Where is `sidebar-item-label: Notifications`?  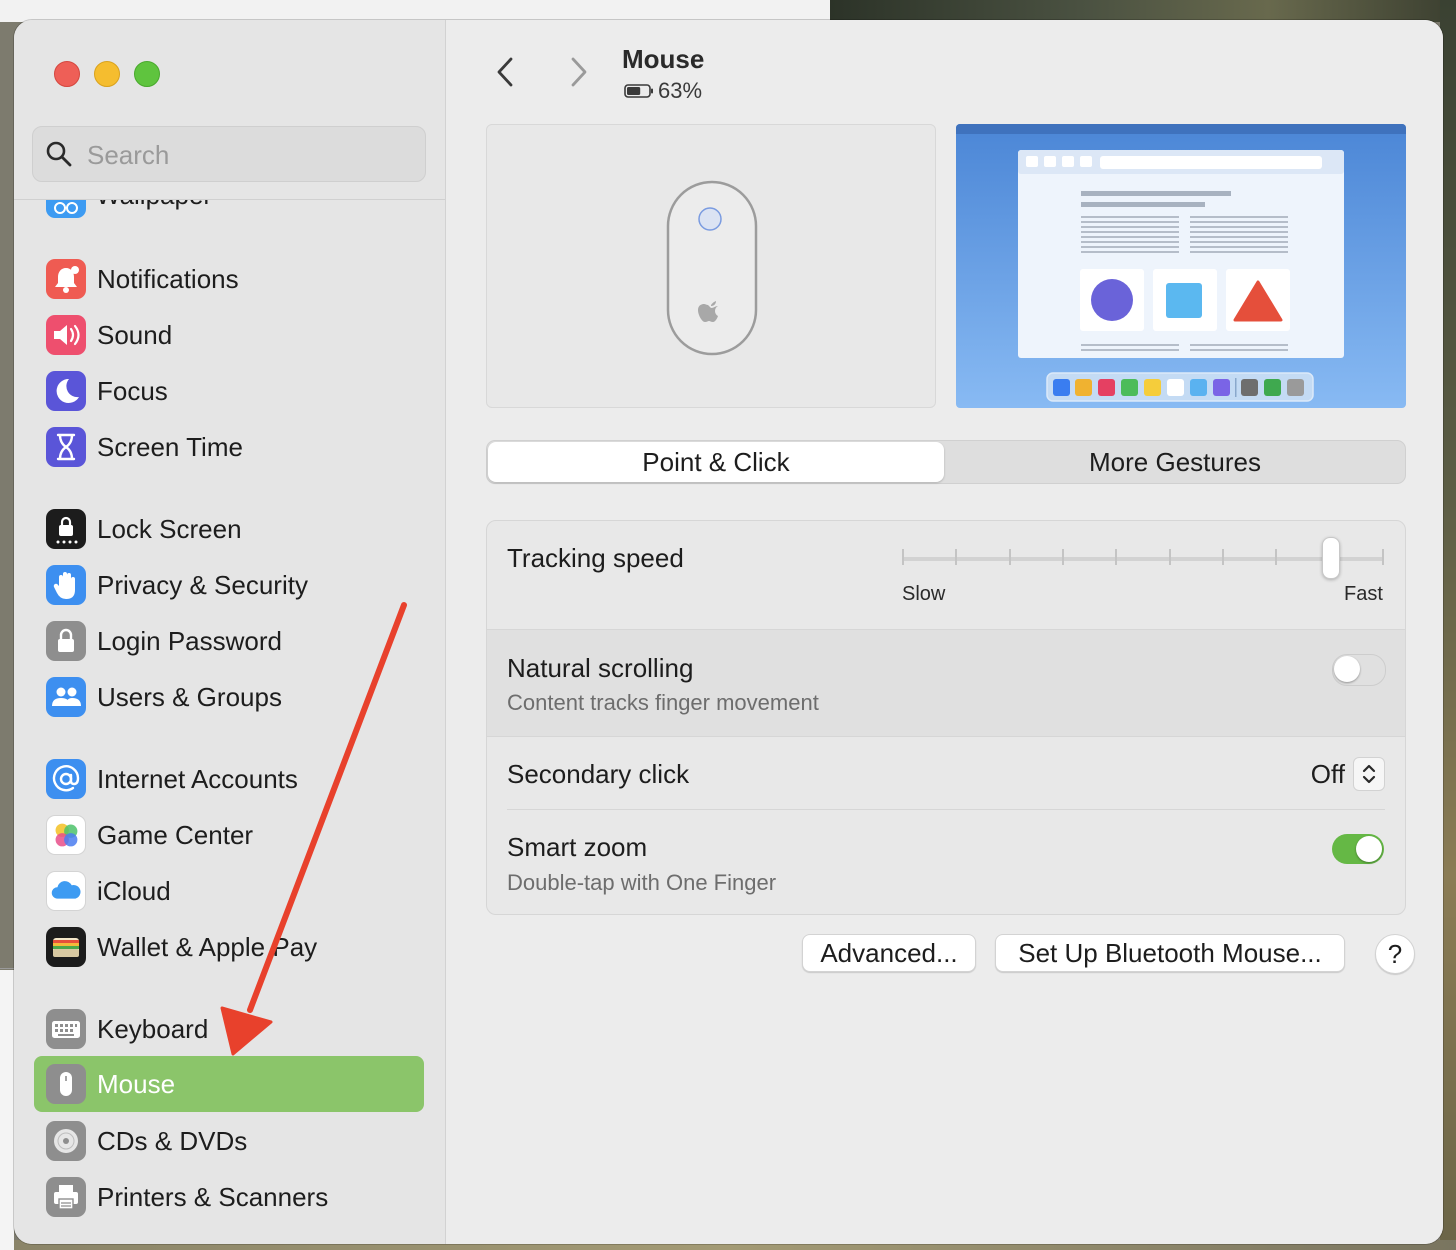
sidebar-item-label: Notifications is located at coordinates (168, 279).